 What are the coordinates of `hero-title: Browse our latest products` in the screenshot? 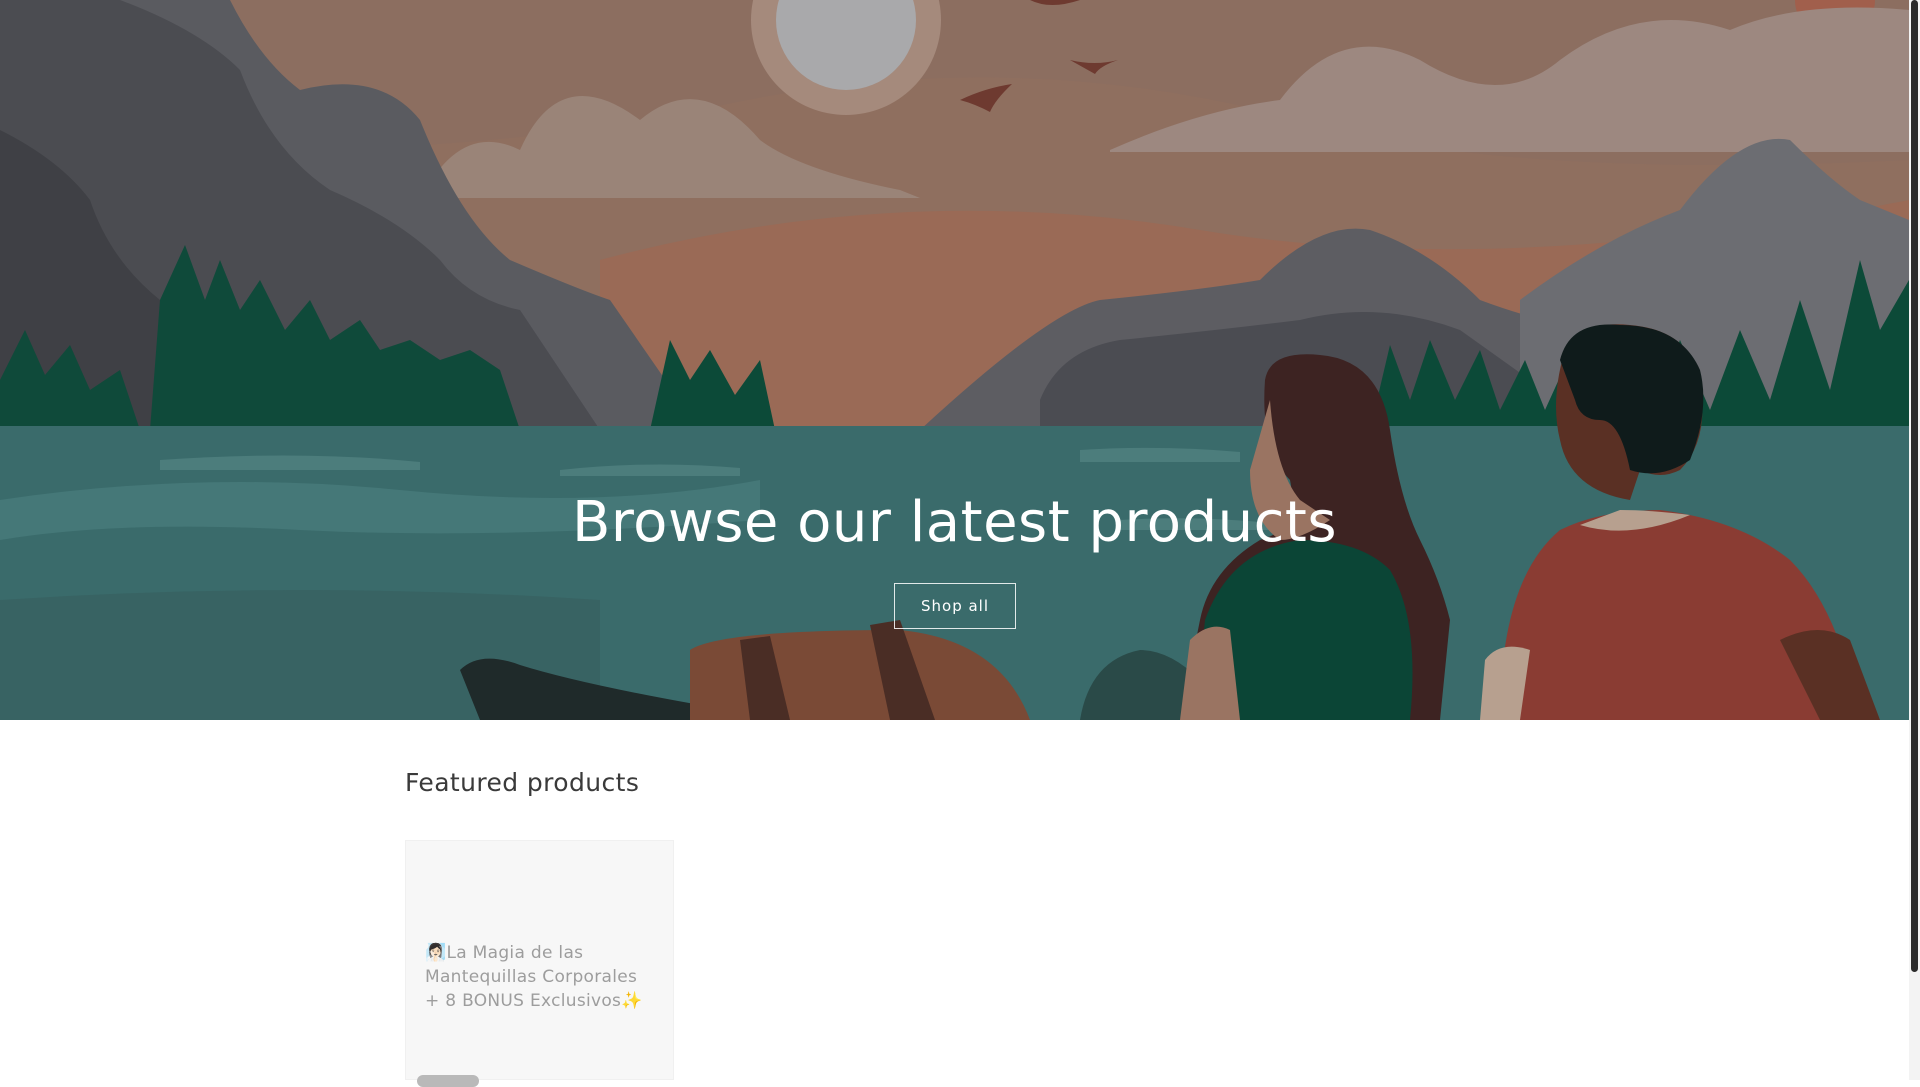 It's located at (954, 522).